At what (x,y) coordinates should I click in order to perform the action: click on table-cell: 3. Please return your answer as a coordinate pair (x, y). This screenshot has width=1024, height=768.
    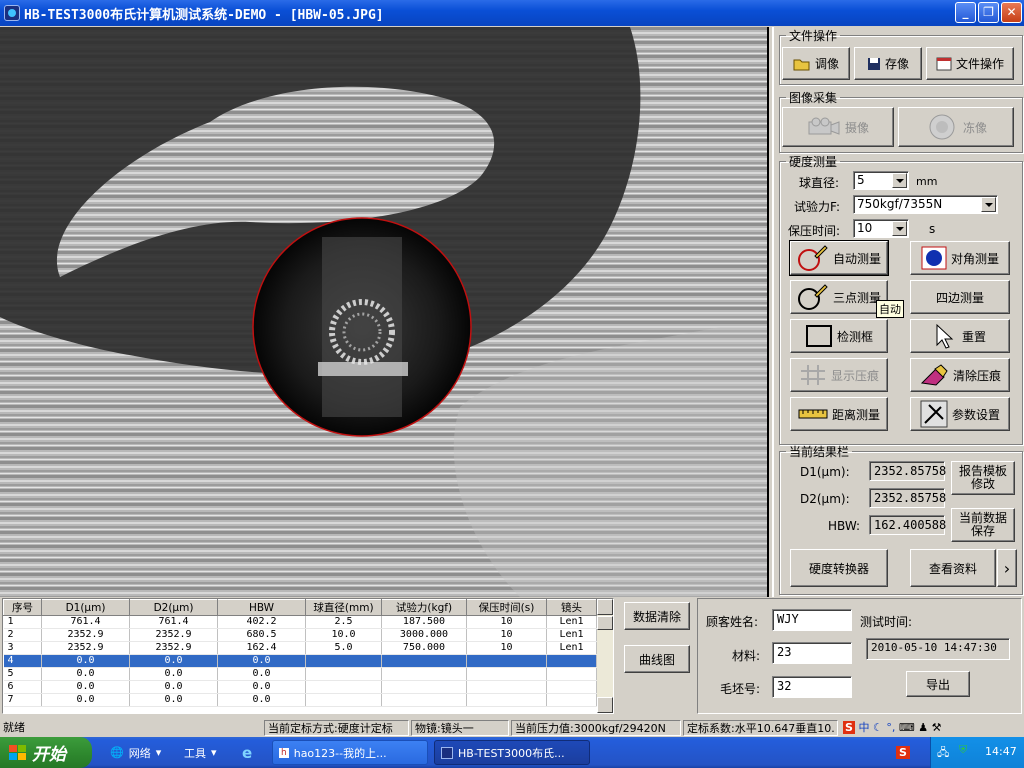
    Looking at the image, I should click on (22, 648).